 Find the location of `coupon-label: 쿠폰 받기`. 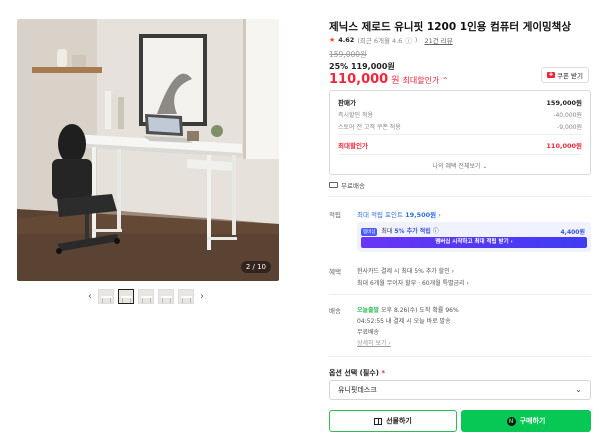

coupon-label: 쿠폰 받기 is located at coordinates (570, 76).